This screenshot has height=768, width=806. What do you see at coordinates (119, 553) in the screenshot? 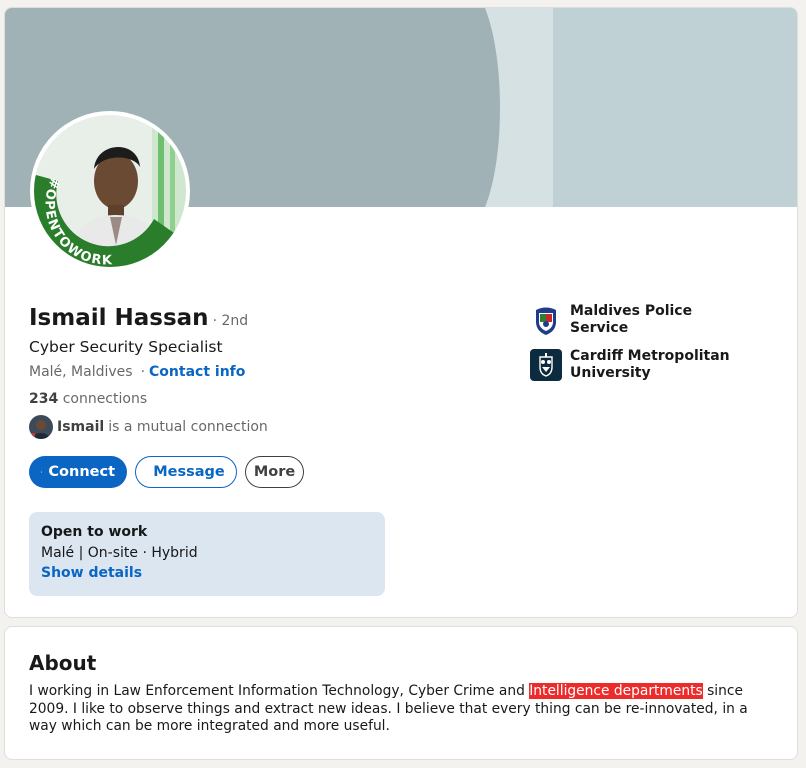
I see `open-to-work-details: Malé | On-site · Hybrid` at bounding box center [119, 553].